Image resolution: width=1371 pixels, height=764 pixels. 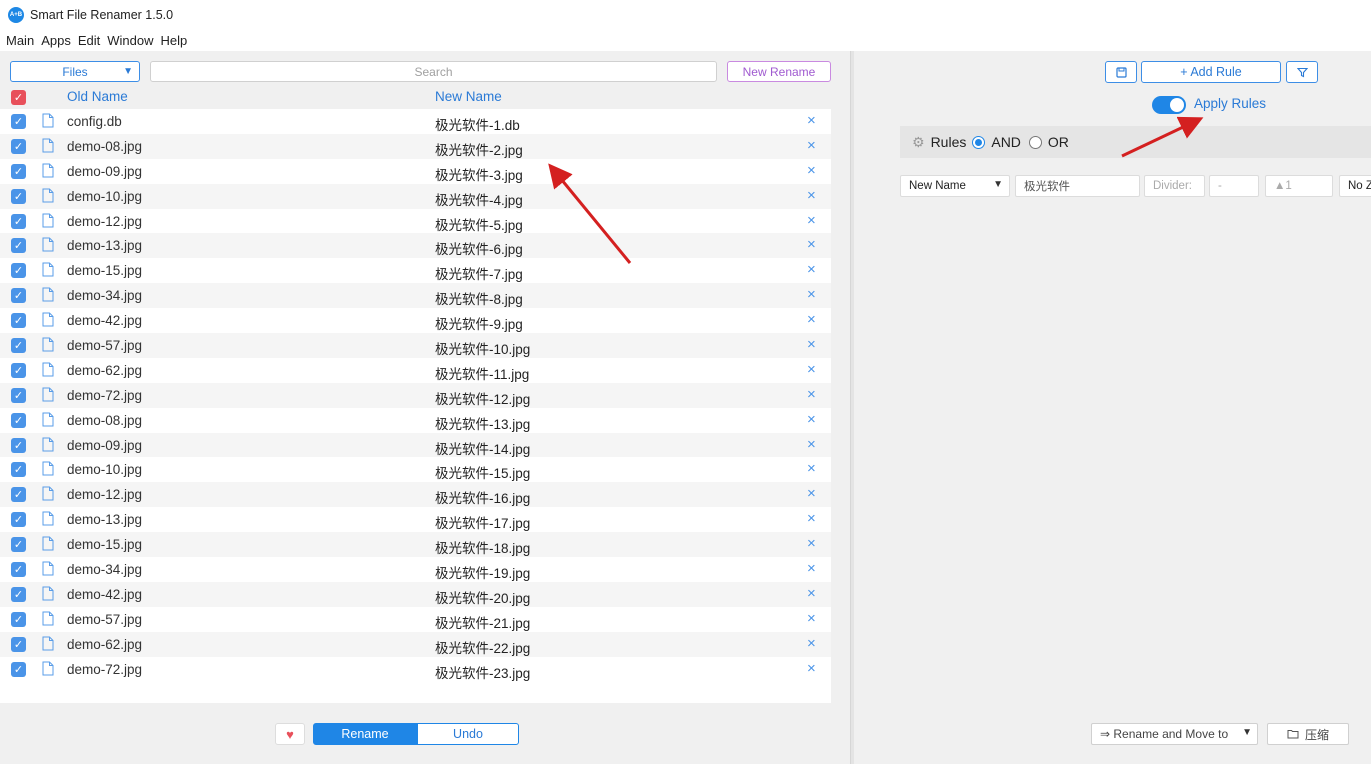 What do you see at coordinates (1299, 186) in the screenshot?
I see `start-number-input: ▲1` at bounding box center [1299, 186].